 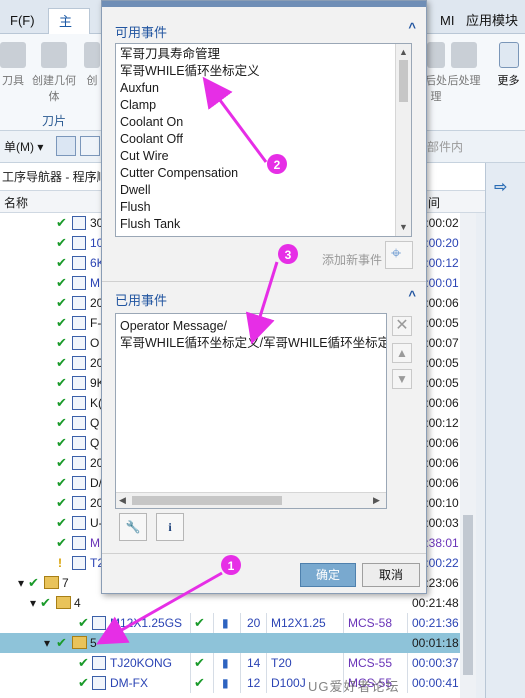 I want to click on scroll-up-icon: ▲, so click(x=403, y=52).